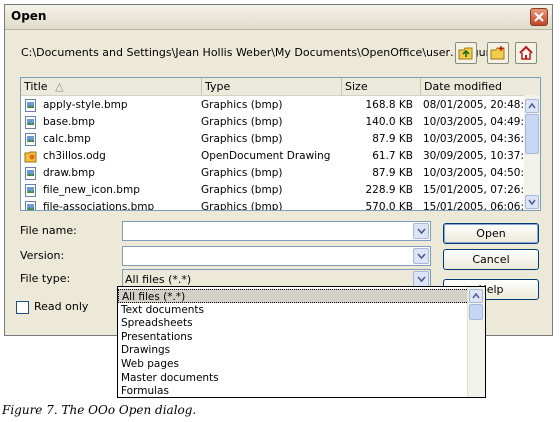  I want to click on open-button: Open, so click(491, 233).